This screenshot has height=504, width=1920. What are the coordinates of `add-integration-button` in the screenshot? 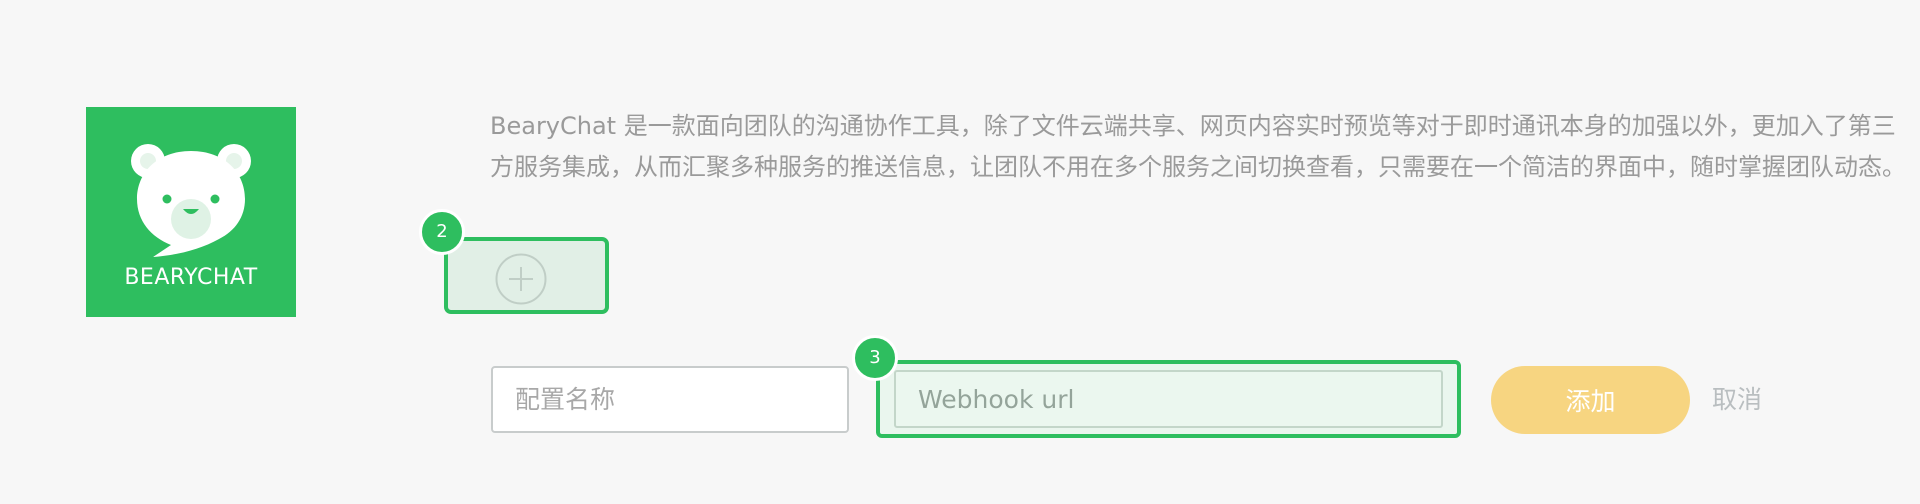 It's located at (526, 275).